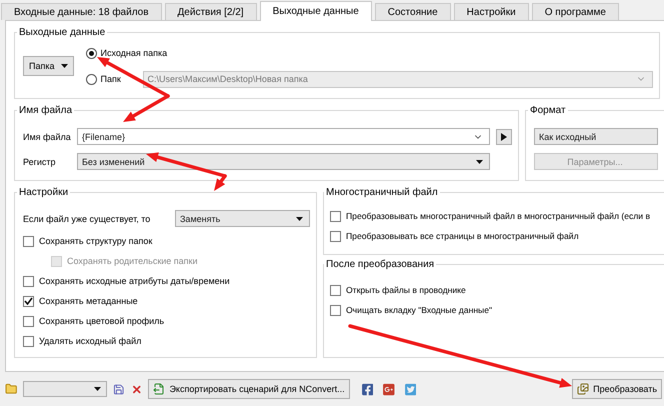 Image resolution: width=664 pixels, height=406 pixels. Describe the element at coordinates (62, 32) in the screenshot. I see `group-title: Выходные данные` at that location.